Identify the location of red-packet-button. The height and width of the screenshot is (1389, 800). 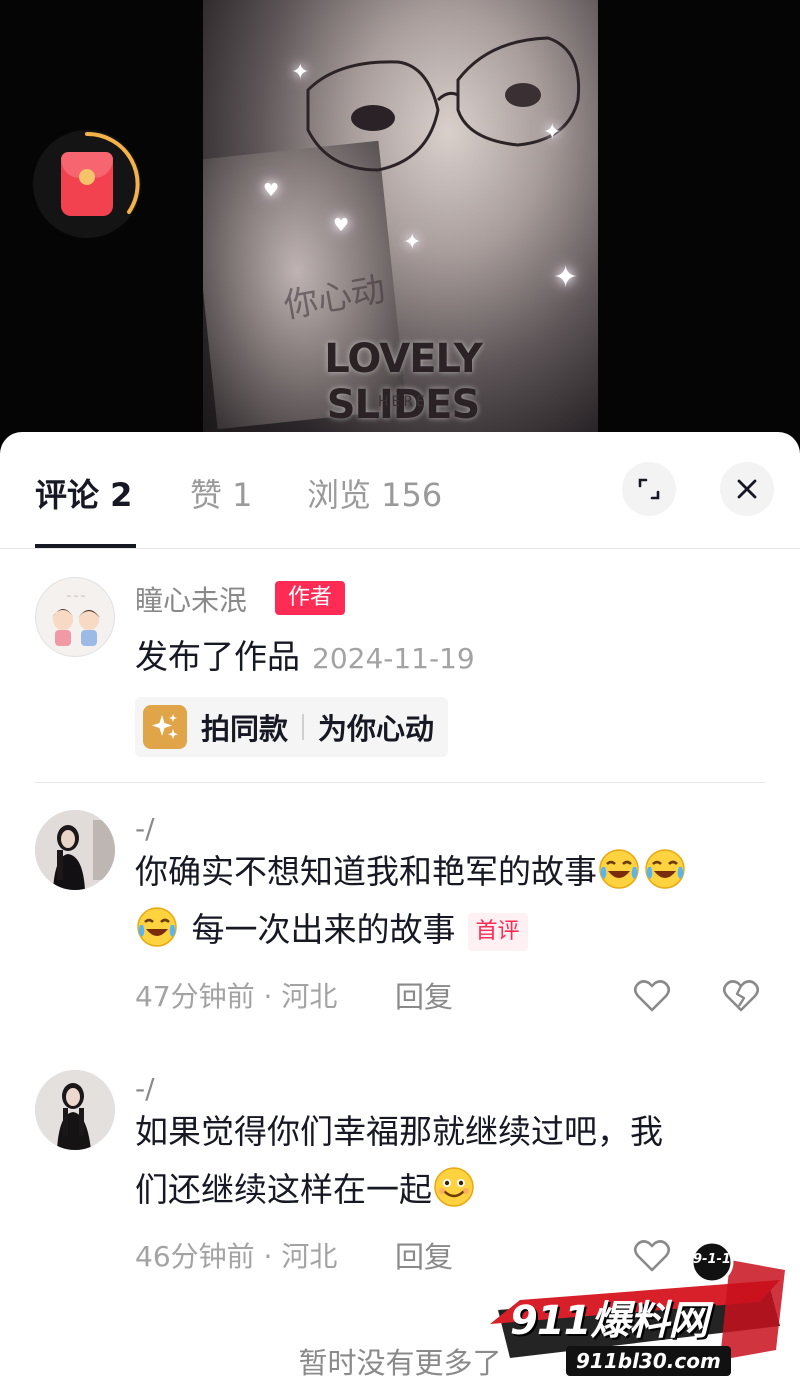
(87, 184).